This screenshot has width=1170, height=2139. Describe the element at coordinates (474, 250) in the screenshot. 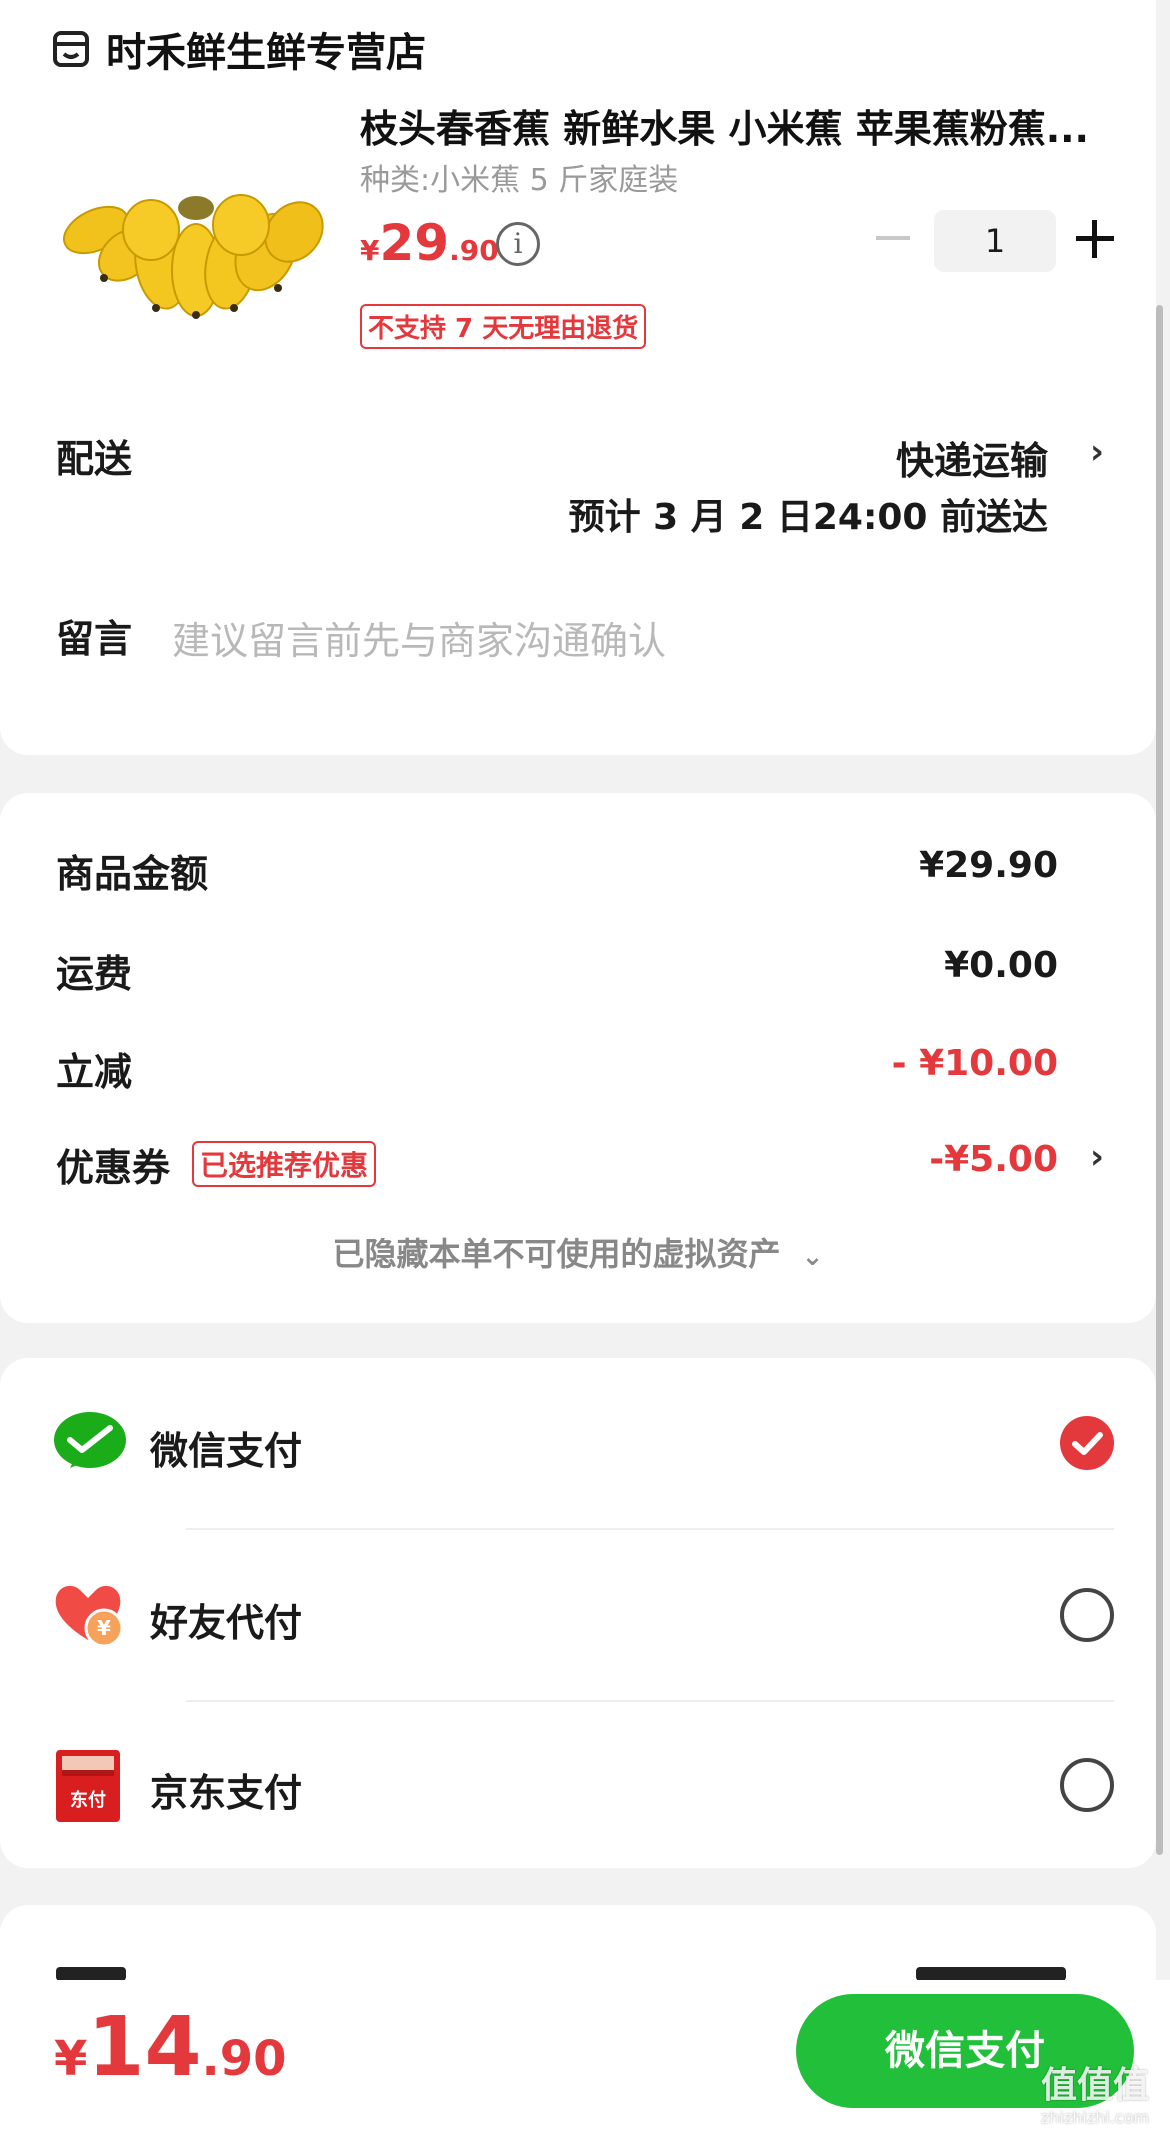

I see `price-decimal: .90` at that location.